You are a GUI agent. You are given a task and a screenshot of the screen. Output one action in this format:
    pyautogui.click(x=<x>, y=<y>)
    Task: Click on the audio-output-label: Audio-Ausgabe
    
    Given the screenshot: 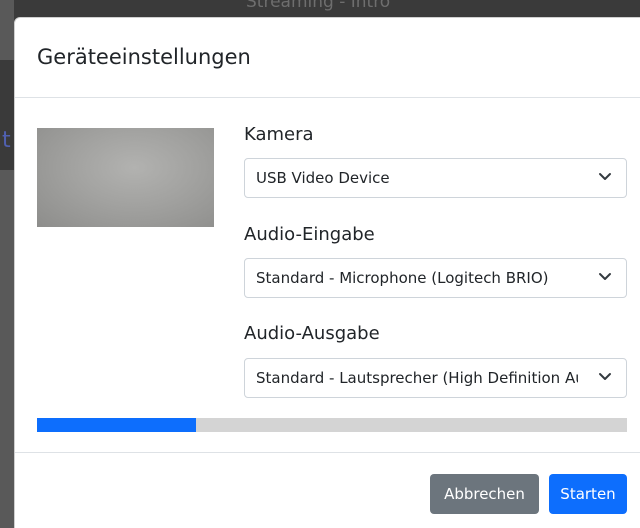 What is the action you would take?
    pyautogui.click(x=312, y=333)
    